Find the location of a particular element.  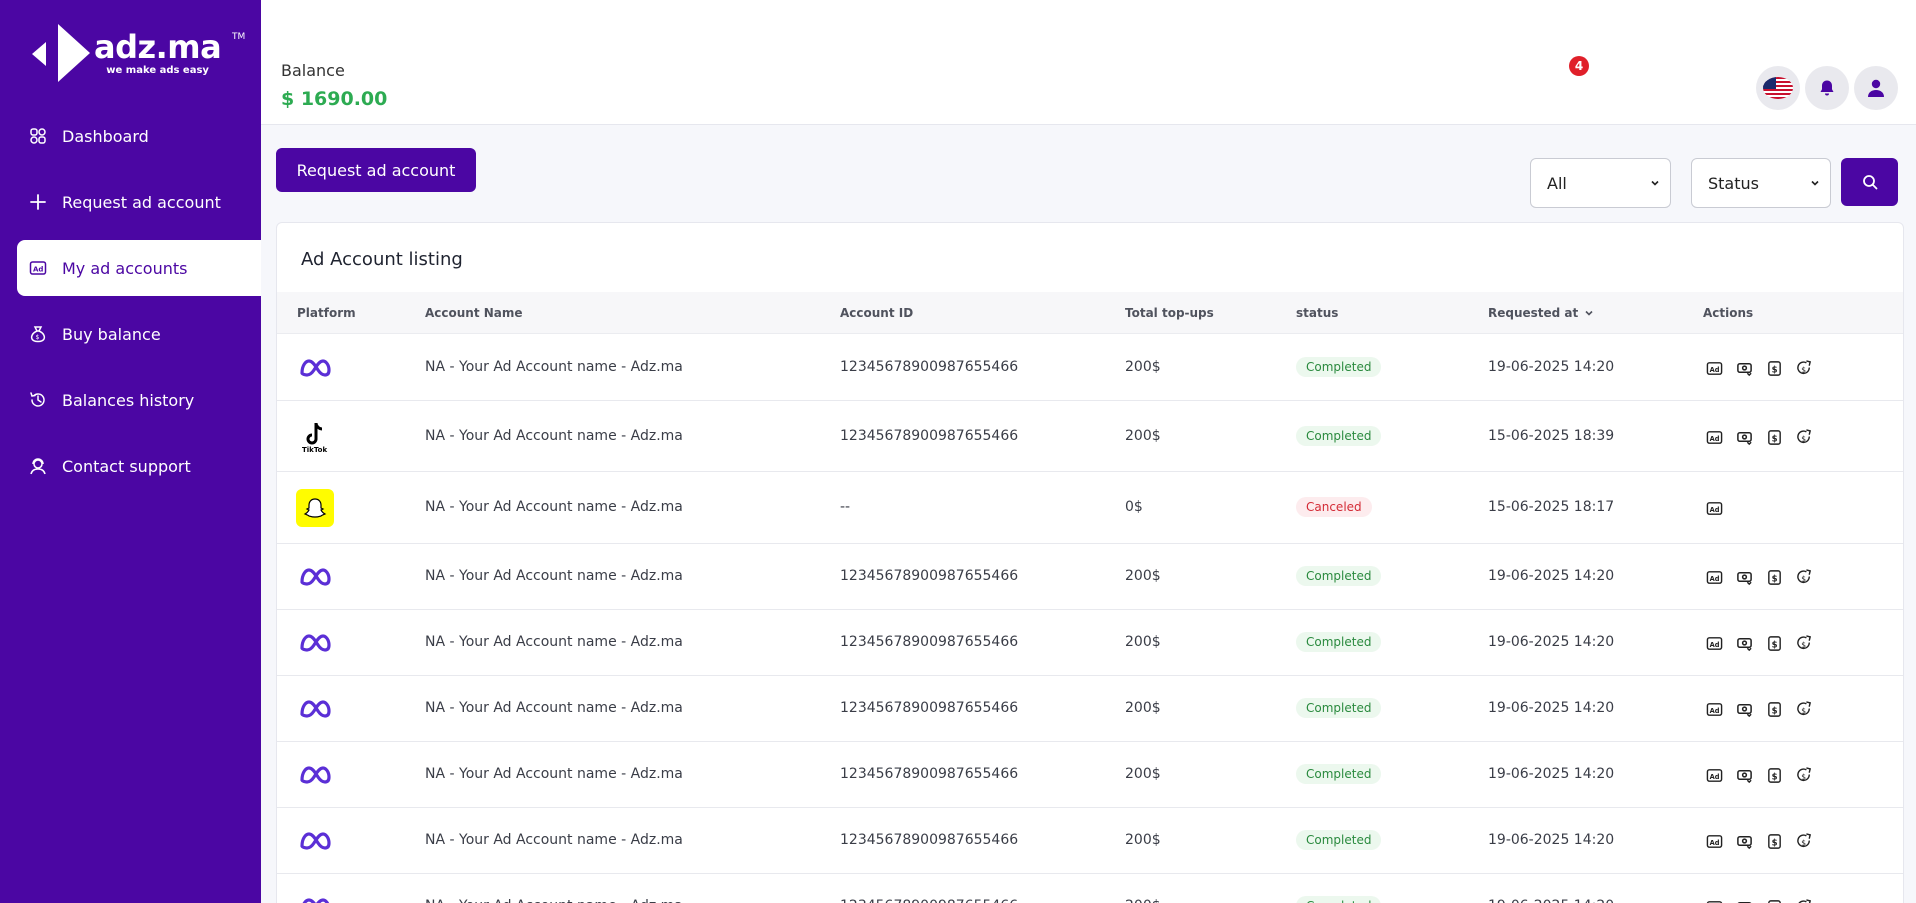

us-flag-icon is located at coordinates (1778, 88).